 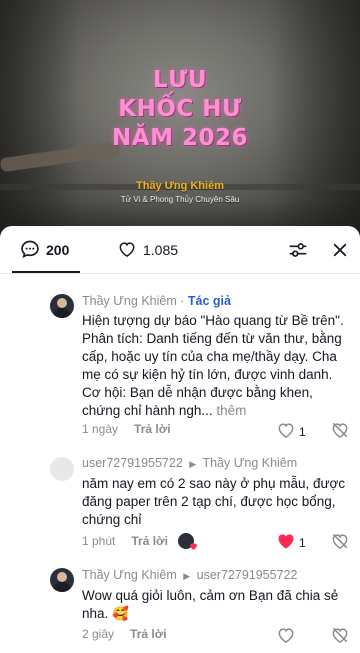 What do you see at coordinates (100, 429) in the screenshot?
I see `comment-time: 1 ngày` at bounding box center [100, 429].